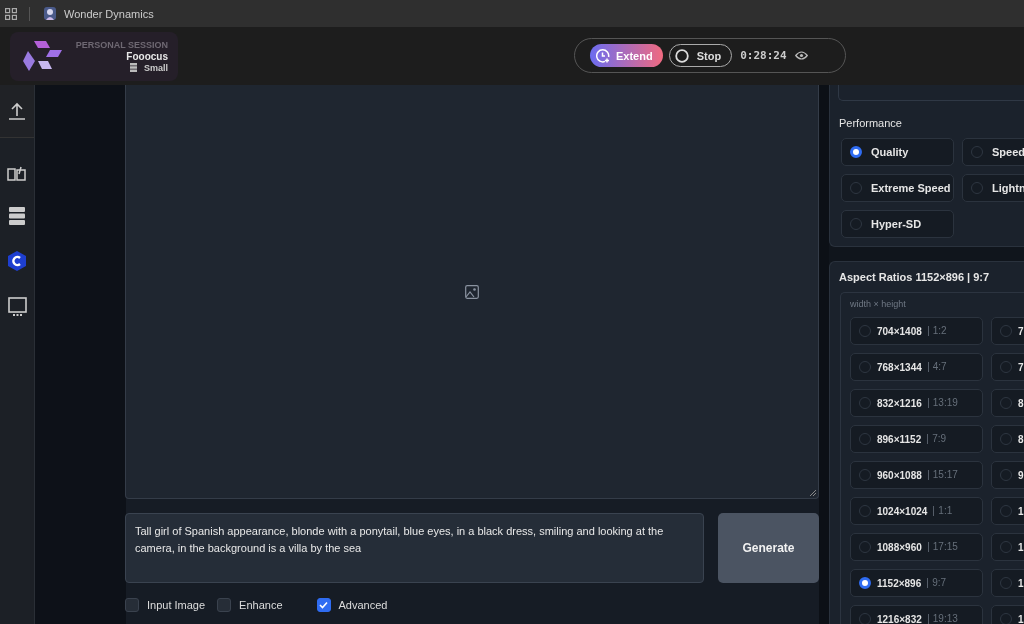 The height and width of the screenshot is (624, 1024). What do you see at coordinates (472, 291) in the screenshot?
I see `image-icon` at bounding box center [472, 291].